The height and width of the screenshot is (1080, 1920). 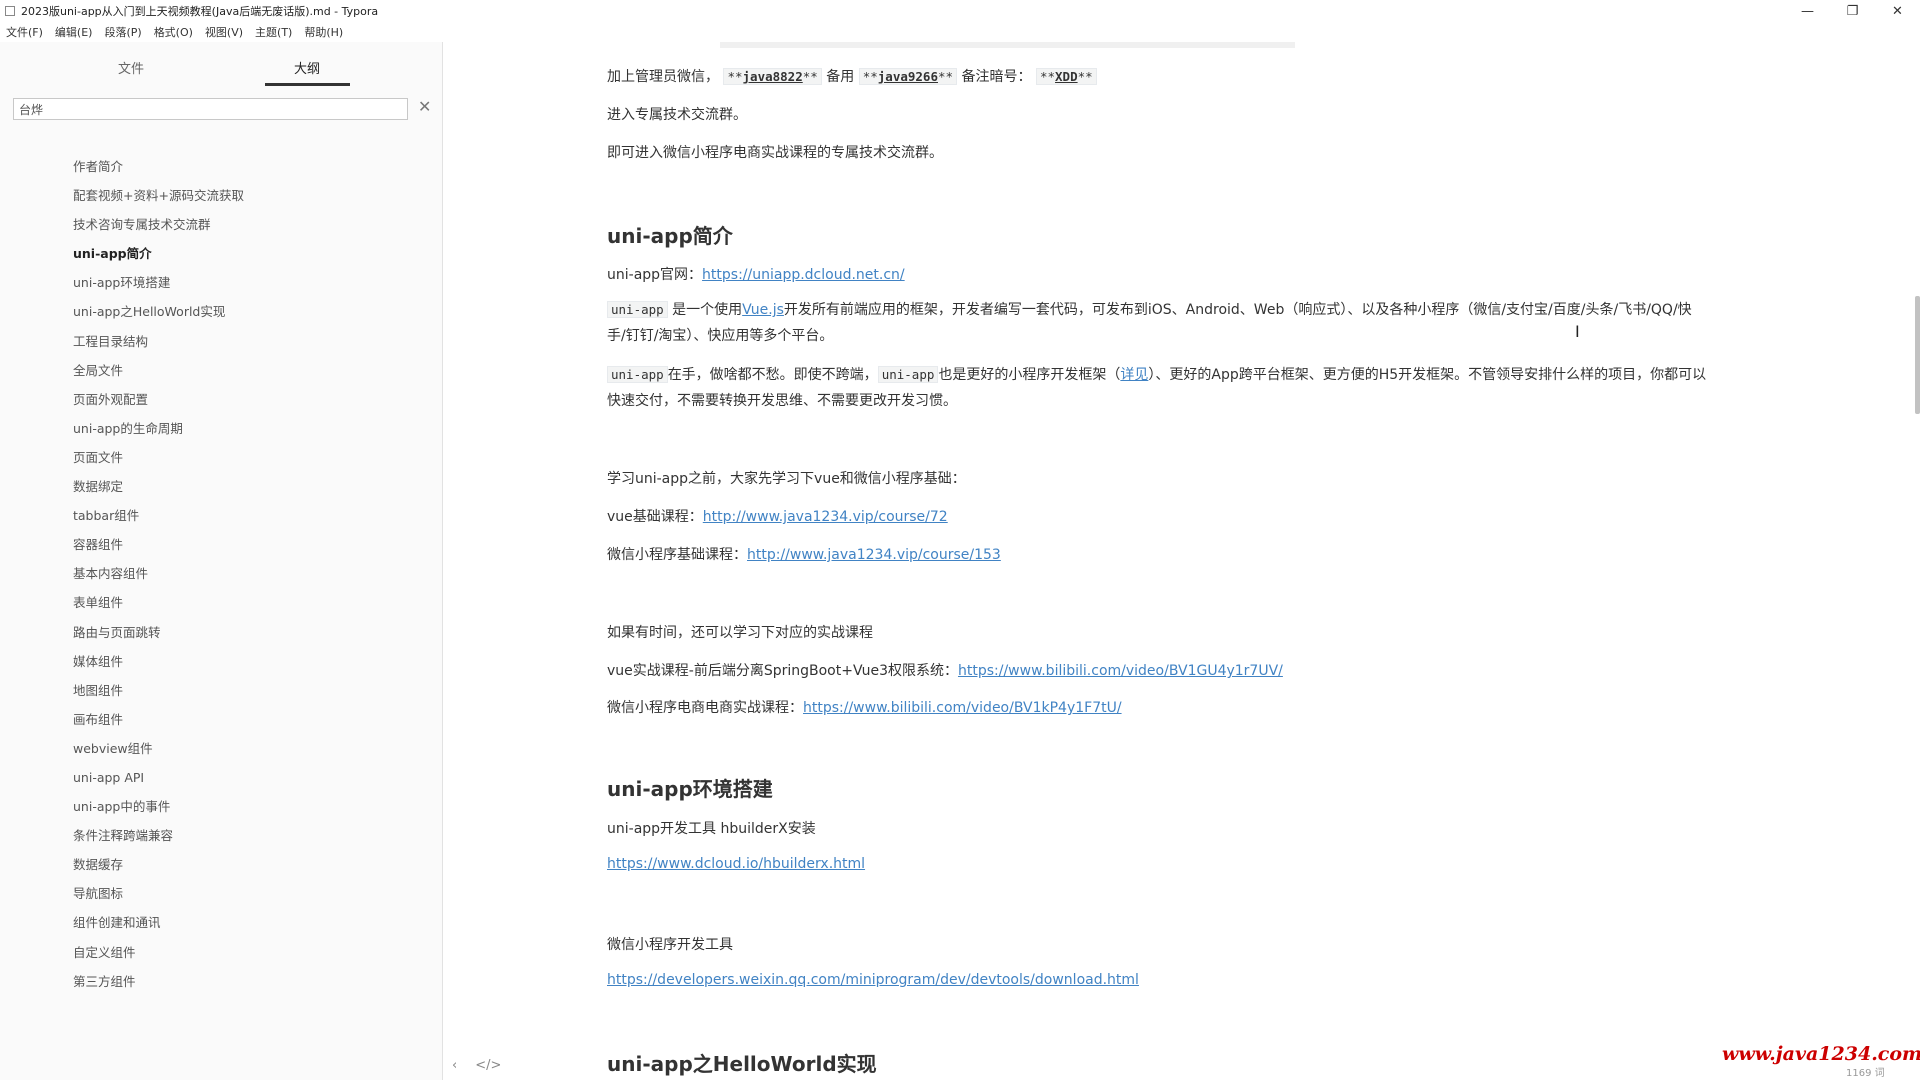 What do you see at coordinates (158, 632) in the screenshot?
I see `outline-item: 路由与页面跳转` at bounding box center [158, 632].